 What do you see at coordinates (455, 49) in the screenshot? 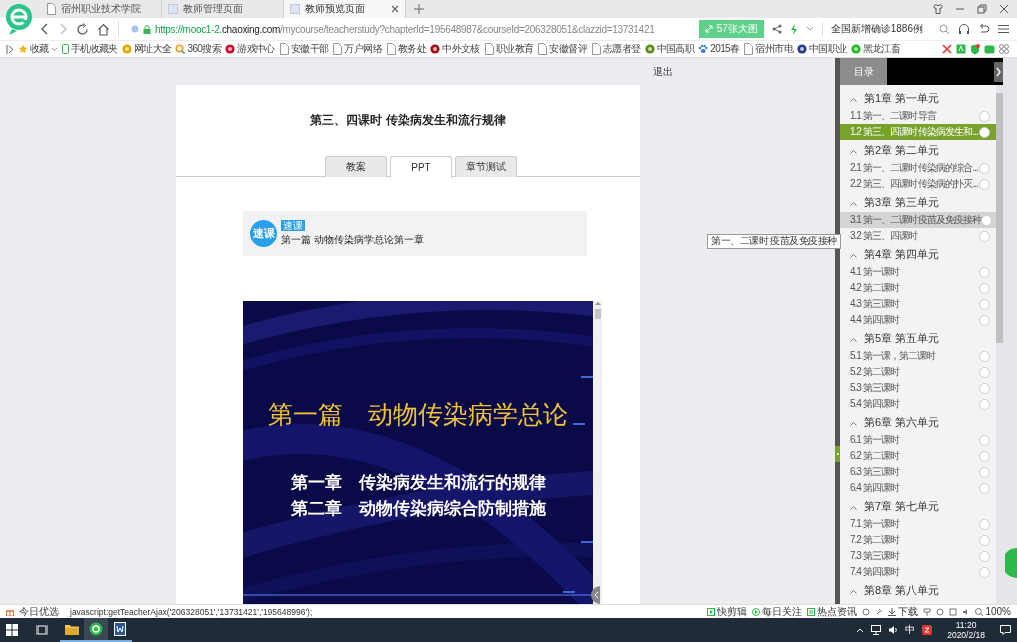
I see `bookmark: 中外文核` at bounding box center [455, 49].